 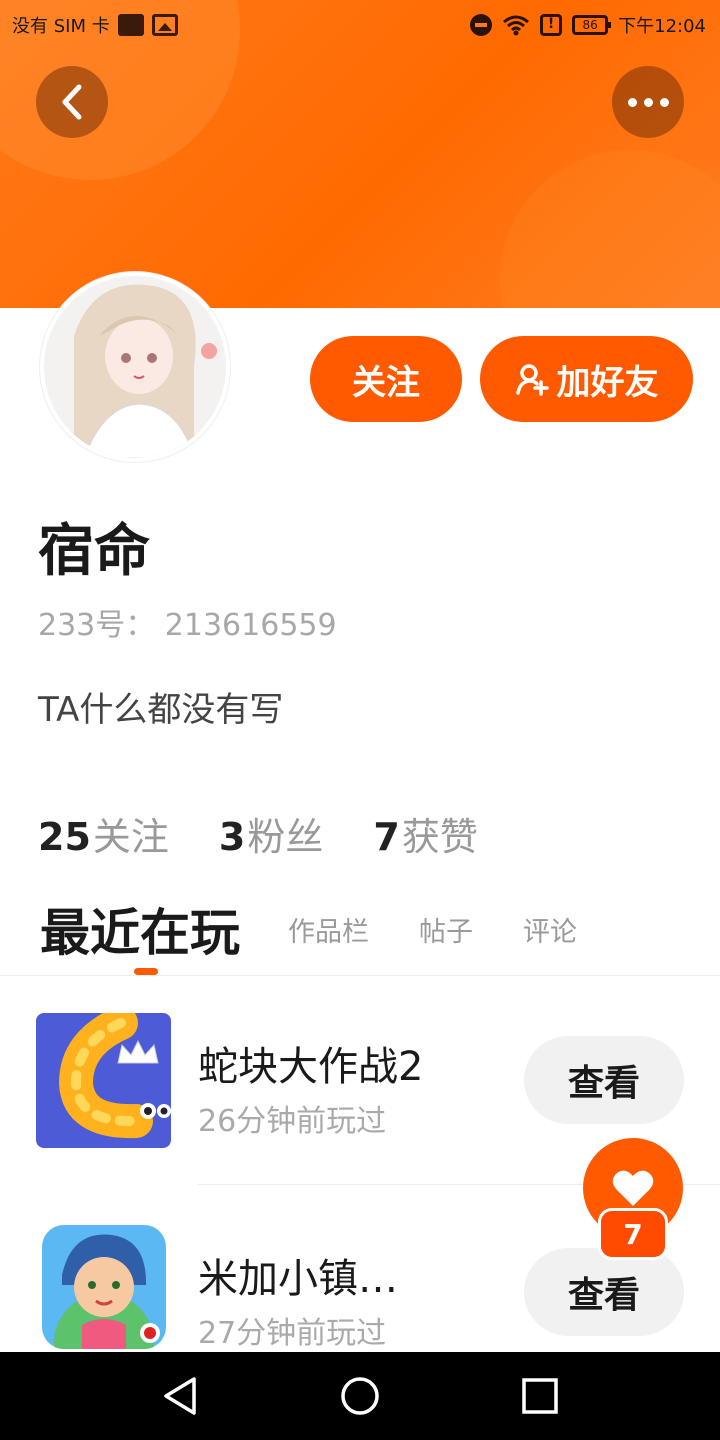 I want to click on clock-text: 下午12:04, so click(x=662, y=26).